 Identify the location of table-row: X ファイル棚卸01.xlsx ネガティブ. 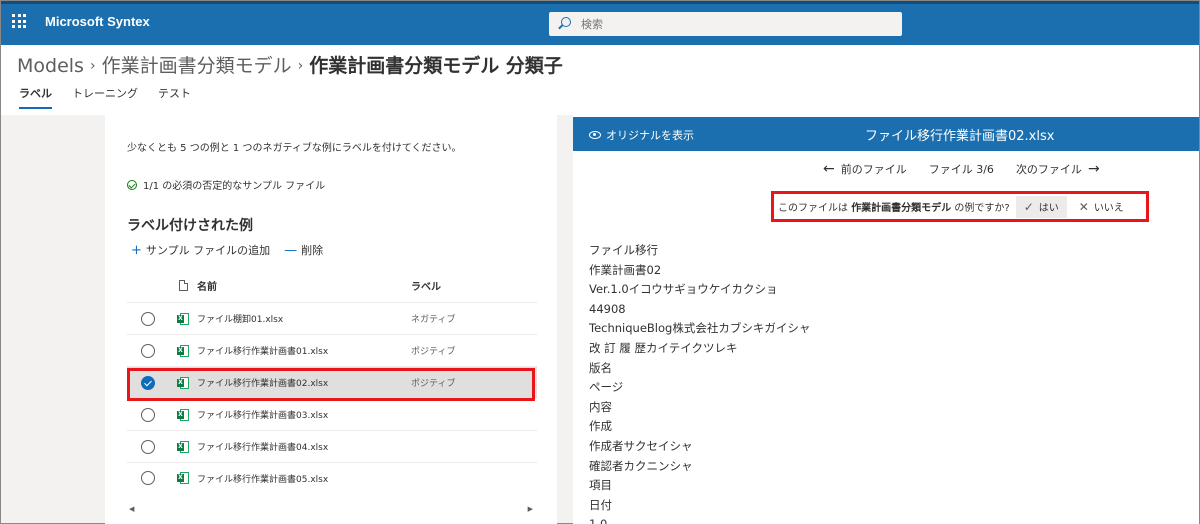
(332, 319).